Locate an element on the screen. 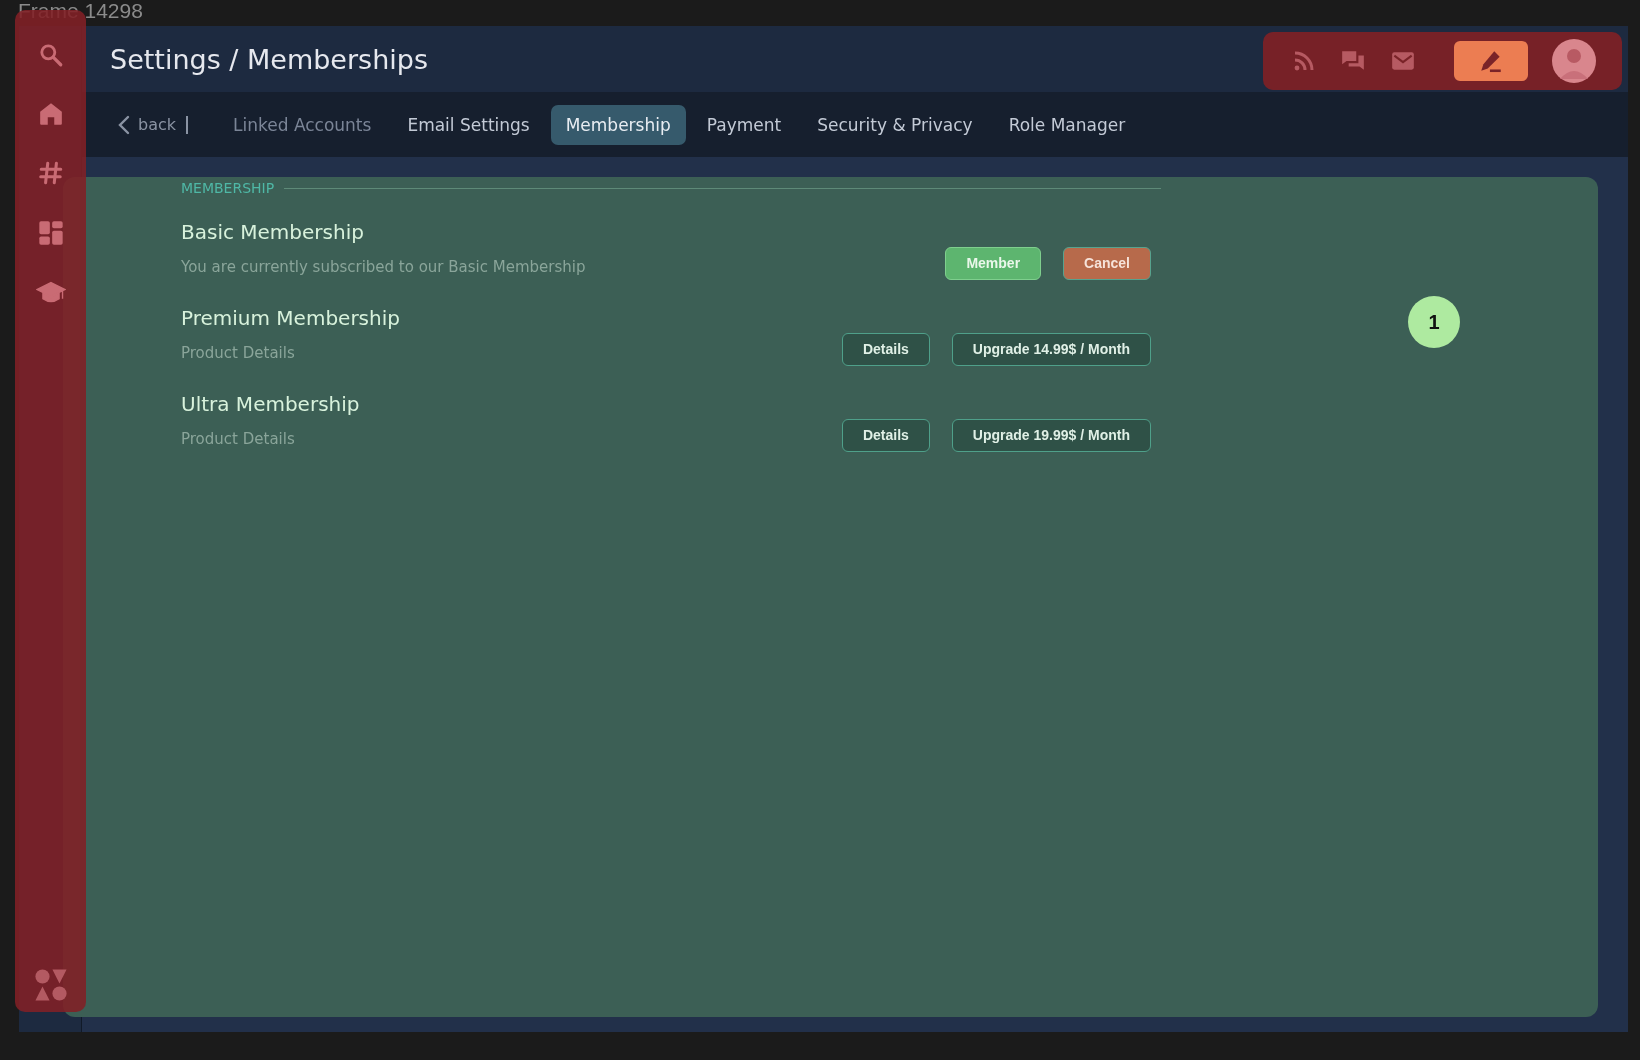 The height and width of the screenshot is (1060, 1640). membership-button: Upgrade 14.99$ / Month is located at coordinates (1051, 349).